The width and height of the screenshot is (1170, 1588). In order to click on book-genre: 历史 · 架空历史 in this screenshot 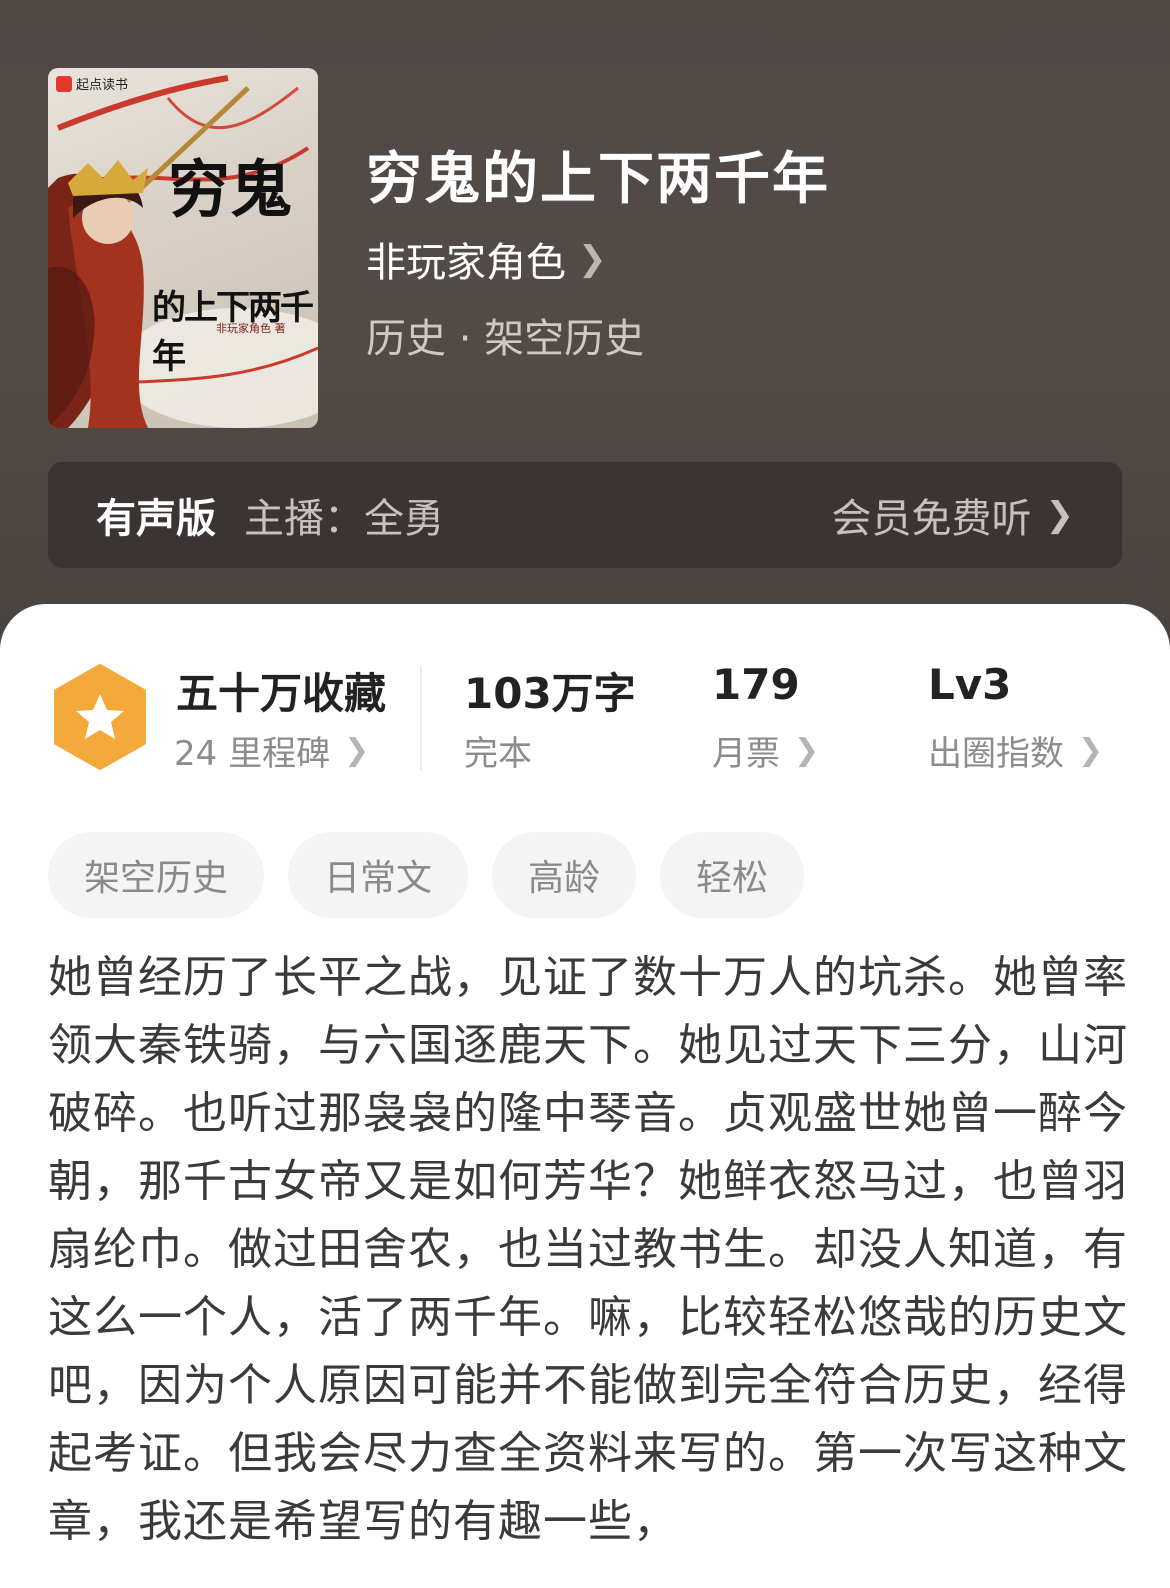, I will do `click(505, 339)`.